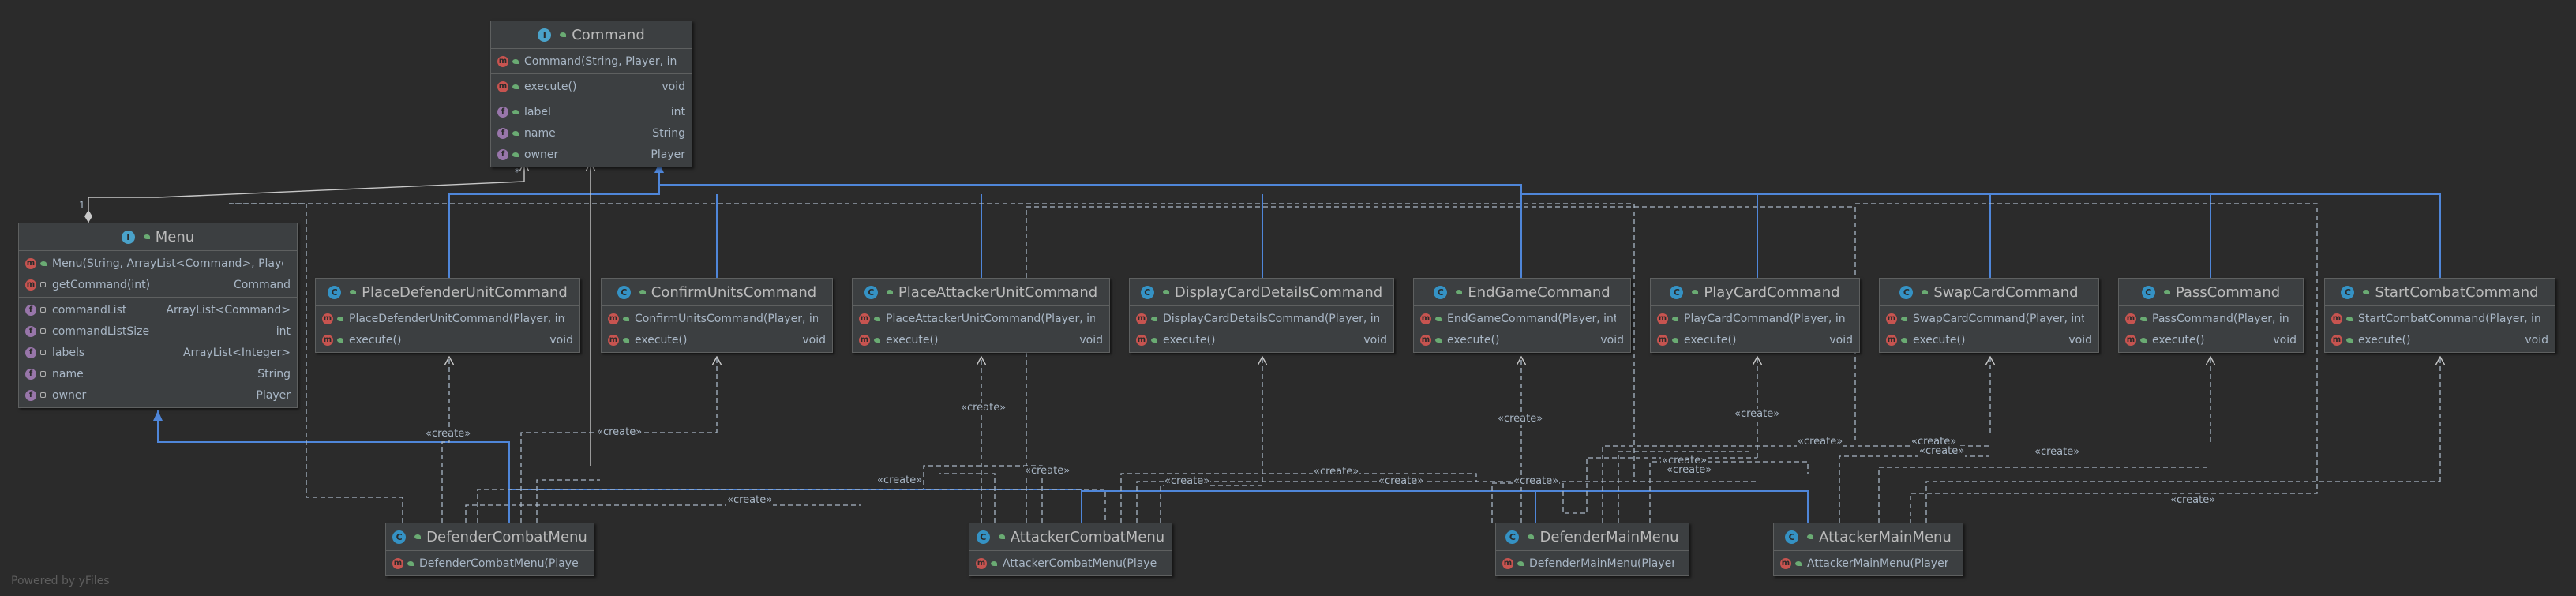 This screenshot has width=2576, height=596. I want to click on field-icon: f, so click(503, 133).